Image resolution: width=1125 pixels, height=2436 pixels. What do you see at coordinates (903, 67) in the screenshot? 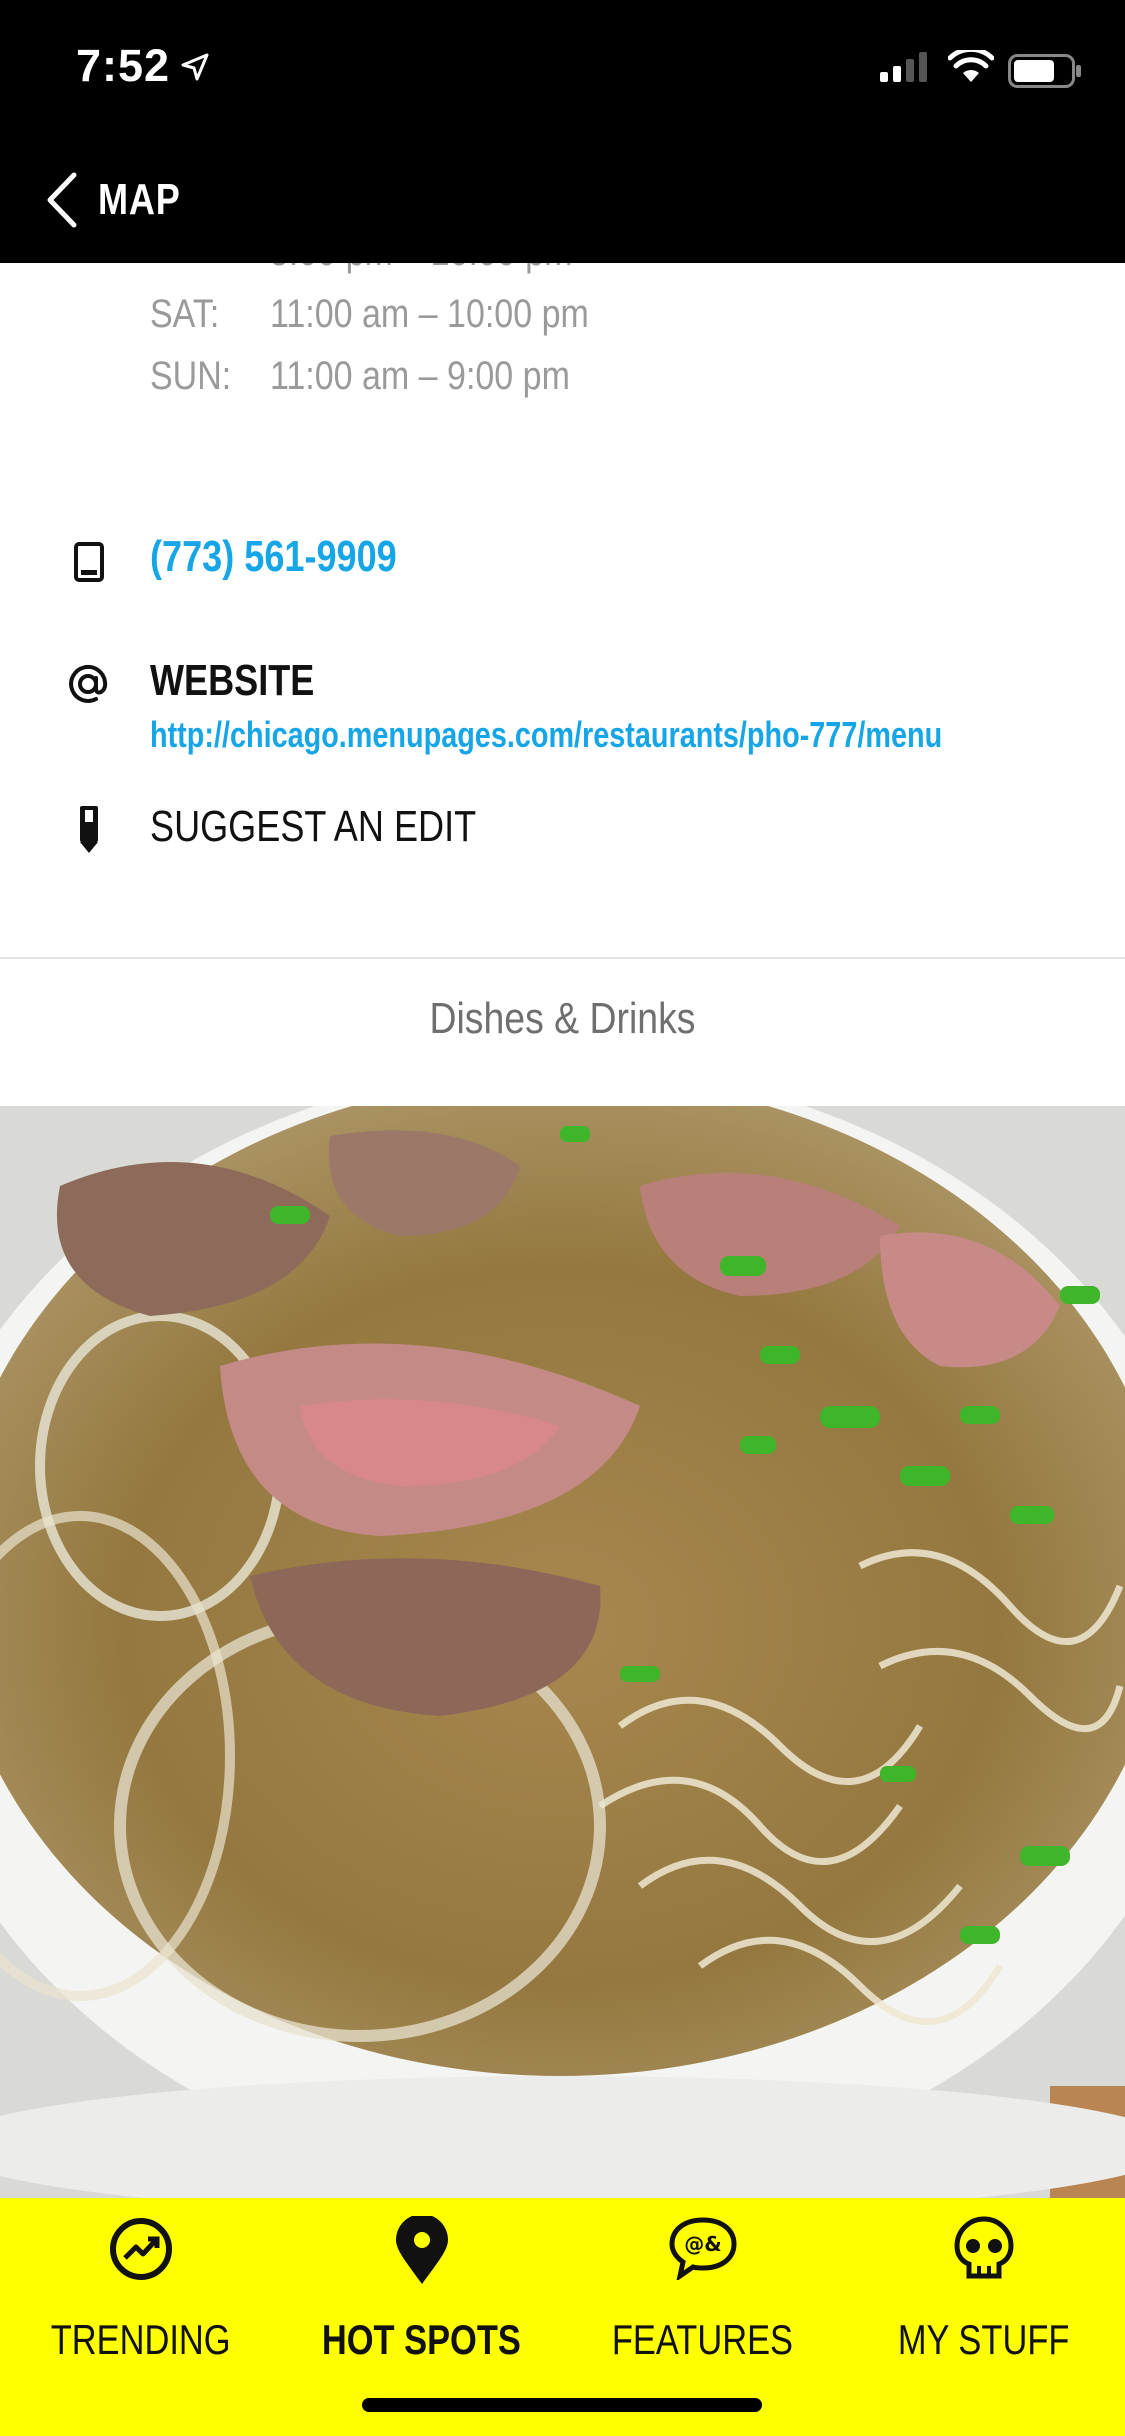
I see `cellular-signal-icon` at bounding box center [903, 67].